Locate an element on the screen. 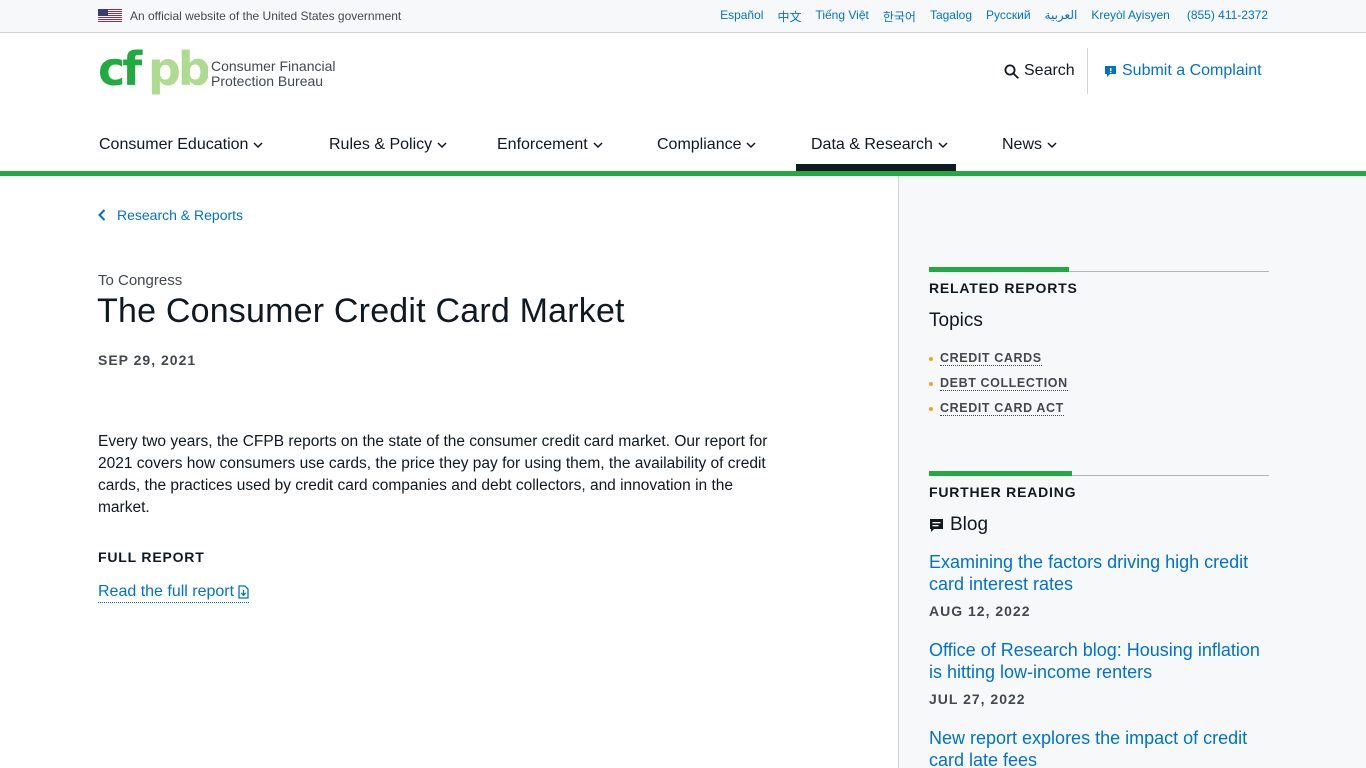 The image size is (1366, 768). nav-item-enforcement: Enforcement is located at coordinates (550, 145).